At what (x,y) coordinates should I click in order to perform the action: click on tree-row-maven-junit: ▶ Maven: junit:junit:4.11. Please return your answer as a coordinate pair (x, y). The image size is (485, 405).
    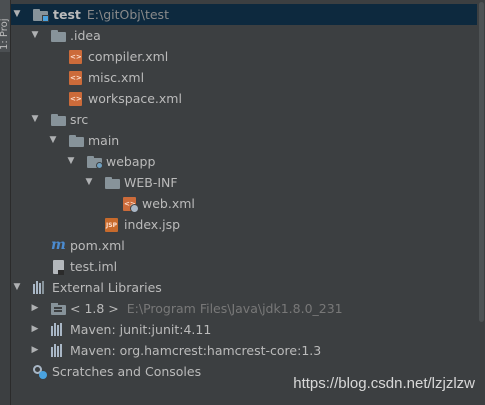
    Looking at the image, I should click on (248, 329).